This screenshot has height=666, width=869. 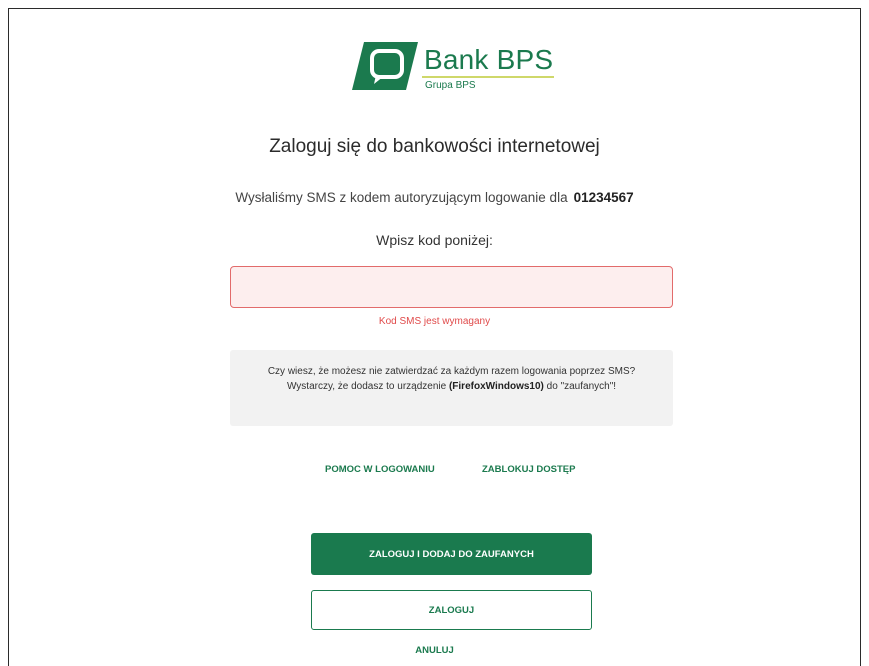 What do you see at coordinates (488, 77) in the screenshot?
I see `logo-divider` at bounding box center [488, 77].